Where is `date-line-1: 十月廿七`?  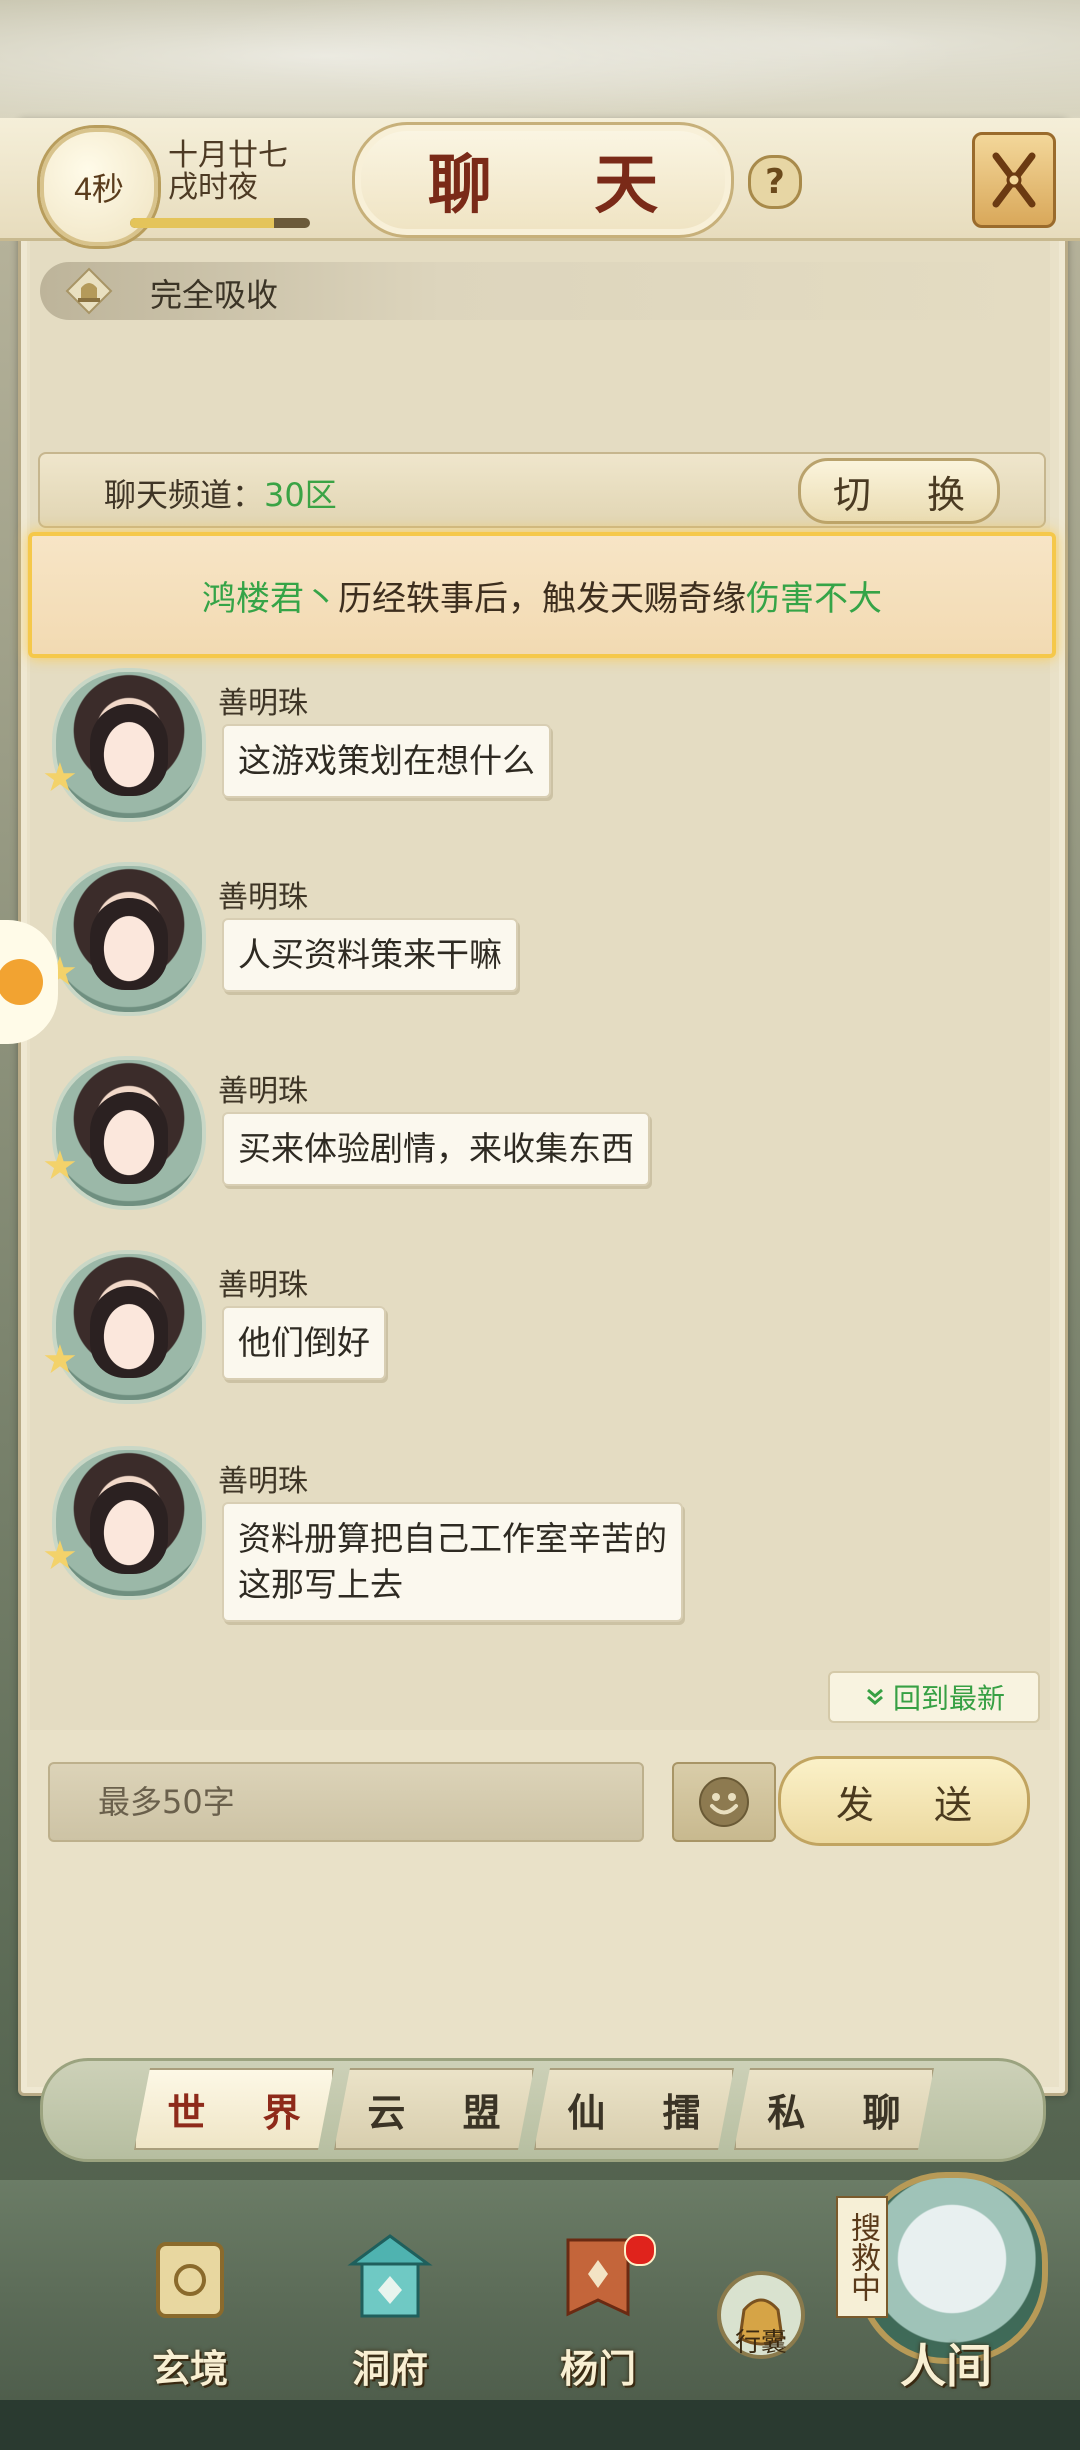
date-line-1: 十月廿七 is located at coordinates (228, 155).